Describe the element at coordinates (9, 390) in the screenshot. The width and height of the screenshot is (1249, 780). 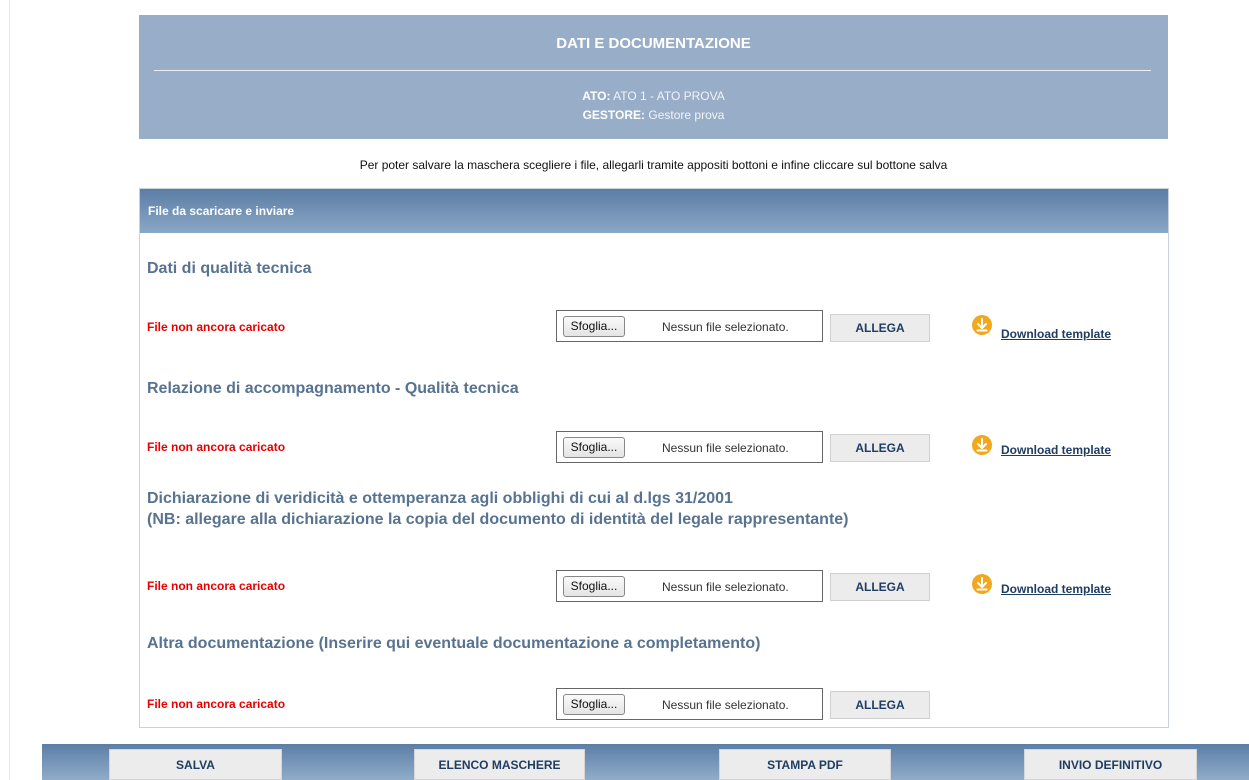
I see `page-left-divider` at that location.